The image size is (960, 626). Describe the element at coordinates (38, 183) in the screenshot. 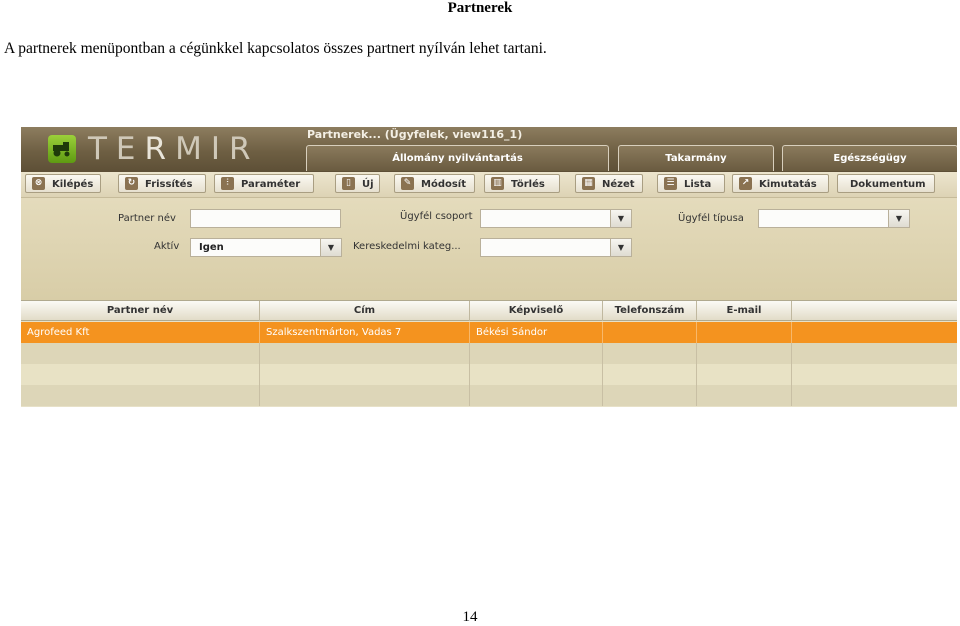

I see `exit-icon: ⊗` at that location.